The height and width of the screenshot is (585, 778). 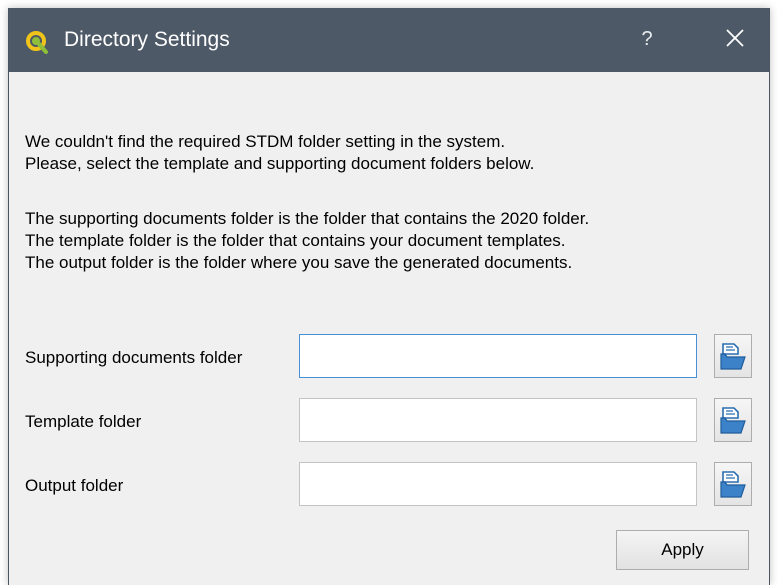 I want to click on browse-output-button, so click(x=733, y=484).